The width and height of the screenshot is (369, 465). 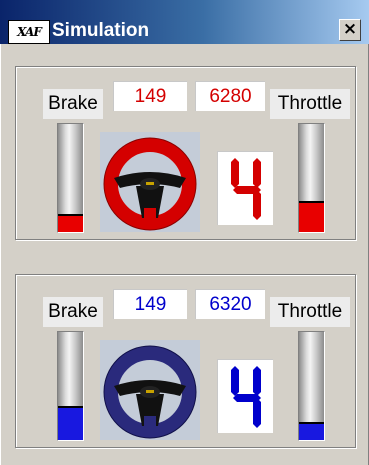 I want to click on car2-throttle-label: Throttle, so click(x=310, y=312).